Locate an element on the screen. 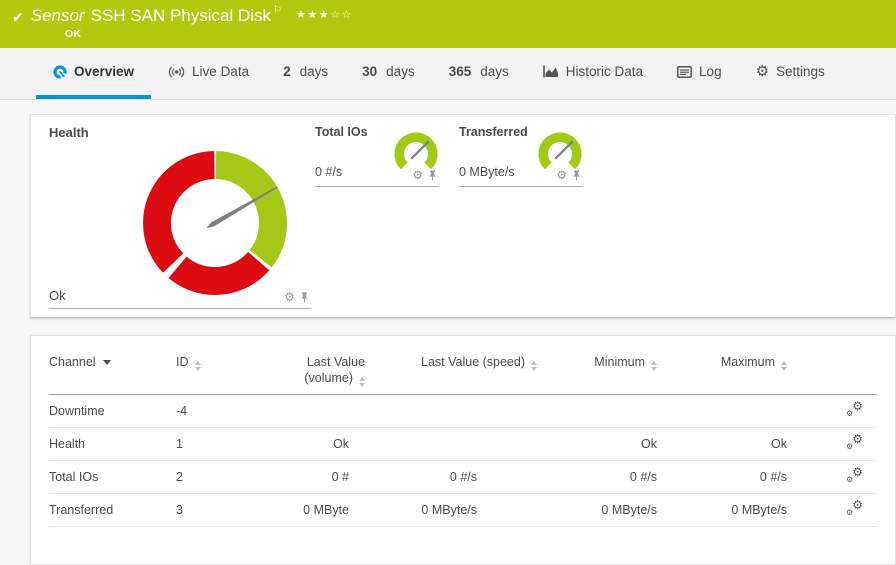 This screenshot has height=565, width=896. tab-2-days: 2 days is located at coordinates (305, 73).